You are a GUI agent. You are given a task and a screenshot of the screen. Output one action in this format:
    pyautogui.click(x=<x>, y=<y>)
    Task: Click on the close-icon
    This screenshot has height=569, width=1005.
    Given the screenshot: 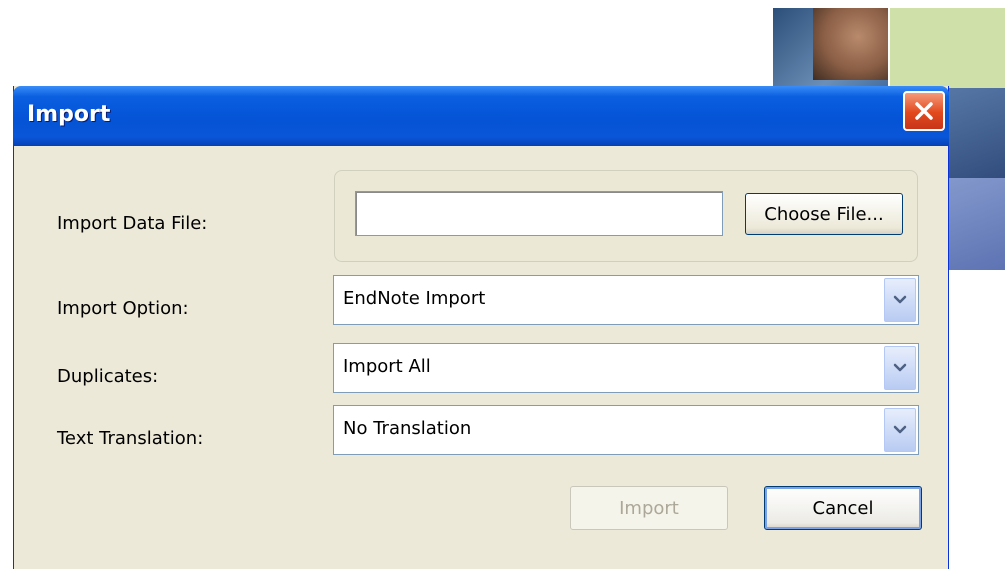 What is the action you would take?
    pyautogui.click(x=924, y=111)
    